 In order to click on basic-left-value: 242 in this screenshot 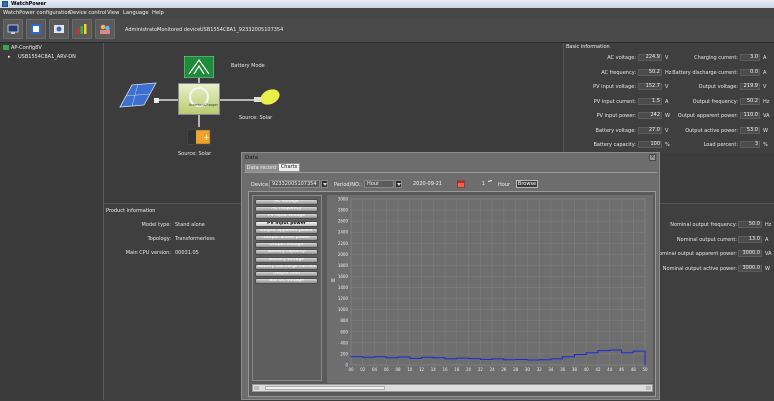, I will do `click(650, 115)`.